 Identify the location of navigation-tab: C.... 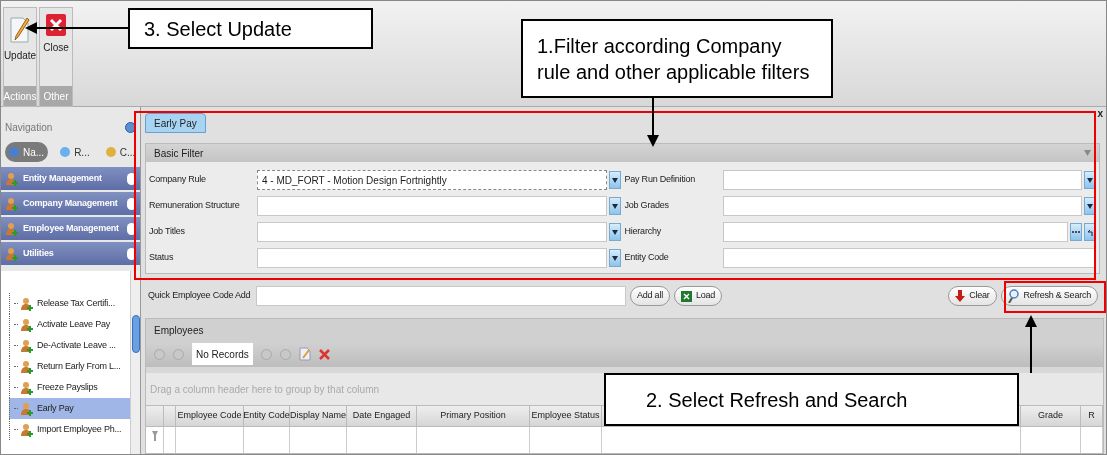
(120, 152).